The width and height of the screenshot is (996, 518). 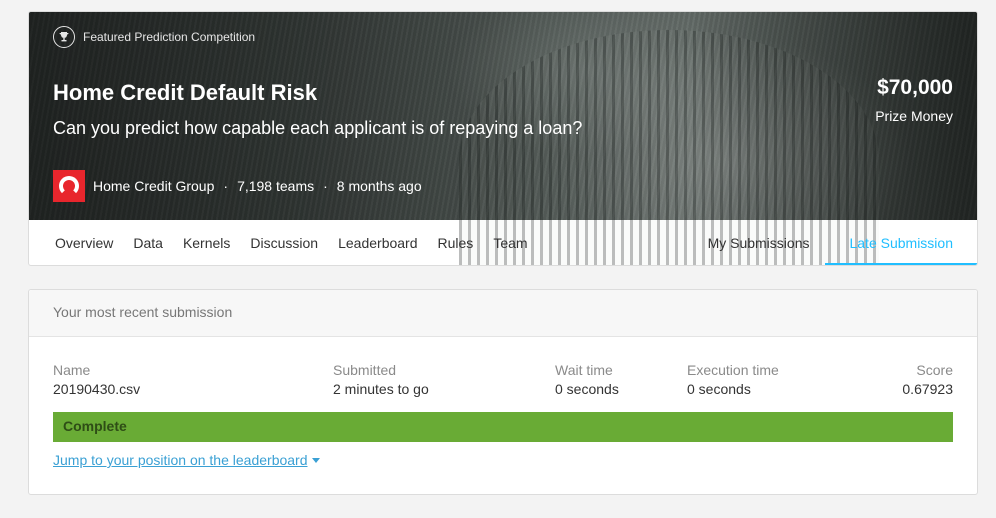 I want to click on tab-rules: Rules, so click(x=456, y=242).